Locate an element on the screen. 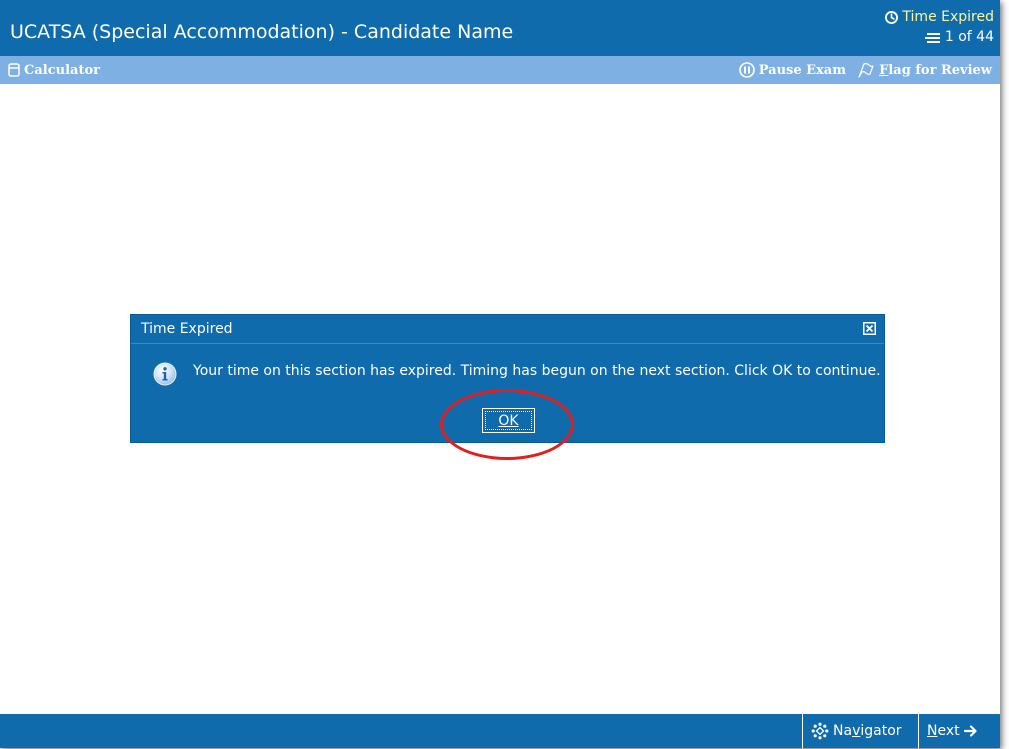  timer-status: Time Expired is located at coordinates (939, 17).